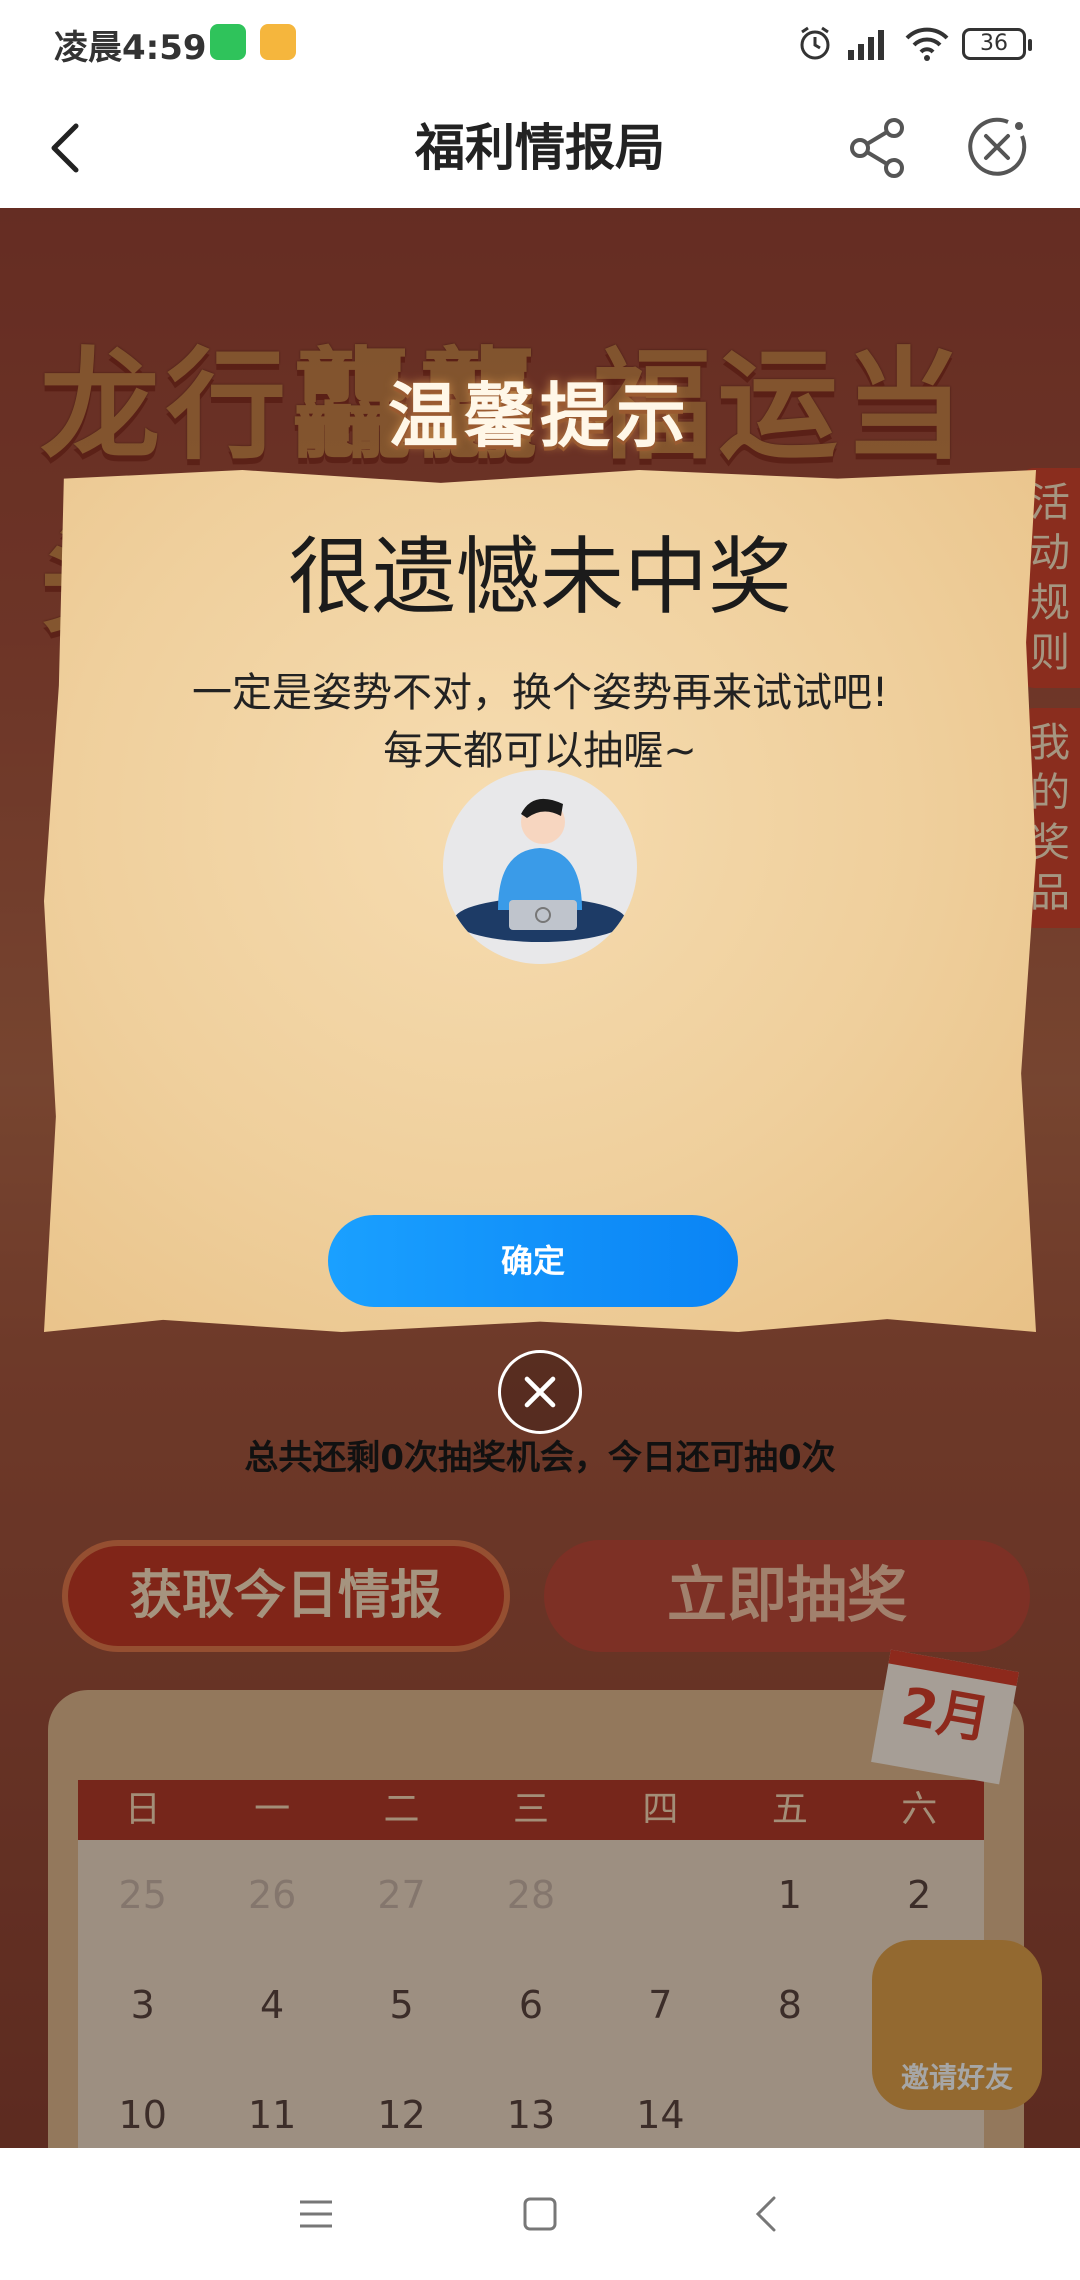 This screenshot has width=1080, height=2280. What do you see at coordinates (540, 44) in the screenshot?
I see `status-bar: 凌晨4:59 36` at bounding box center [540, 44].